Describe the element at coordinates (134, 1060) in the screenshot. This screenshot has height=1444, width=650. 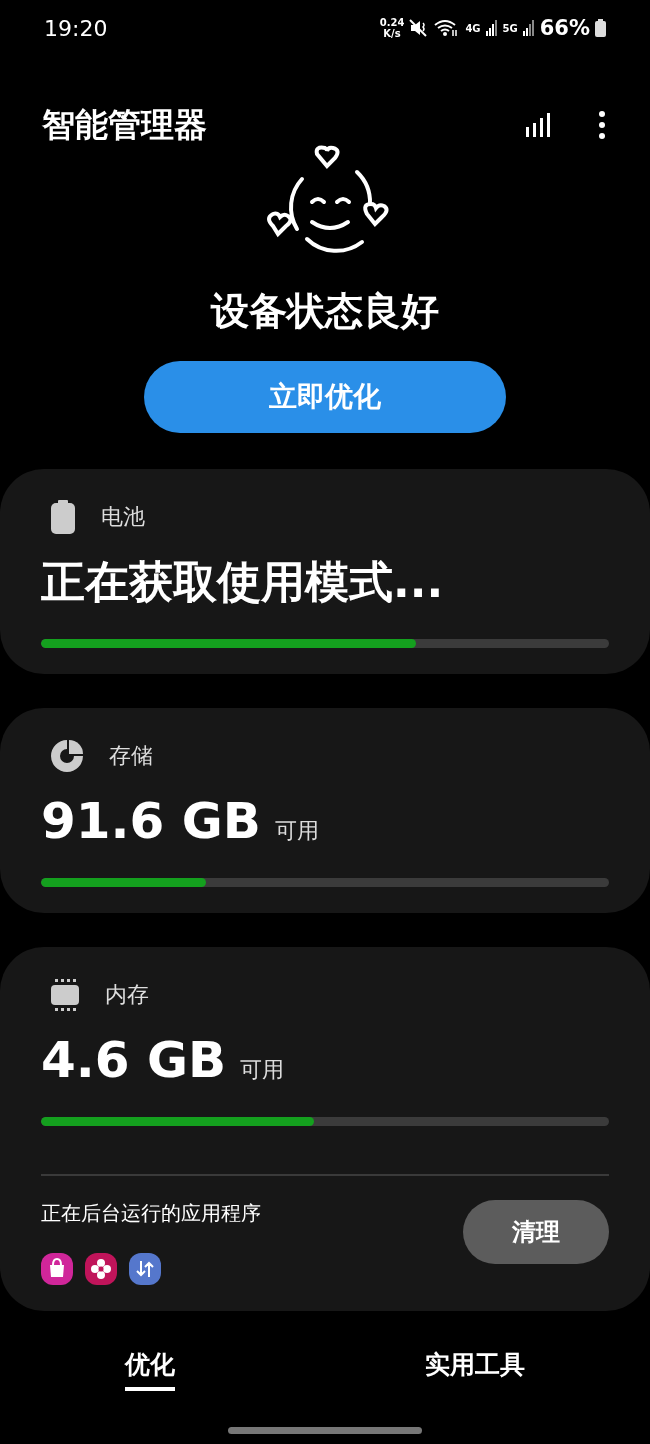
I see `card-value: 4.6 GB` at that location.